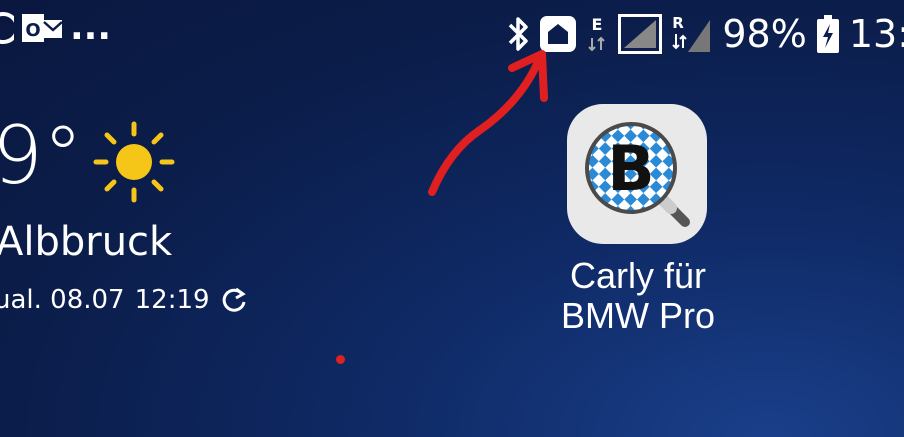  Describe the element at coordinates (42, 28) in the screenshot. I see `outlook-icon: O` at that location.